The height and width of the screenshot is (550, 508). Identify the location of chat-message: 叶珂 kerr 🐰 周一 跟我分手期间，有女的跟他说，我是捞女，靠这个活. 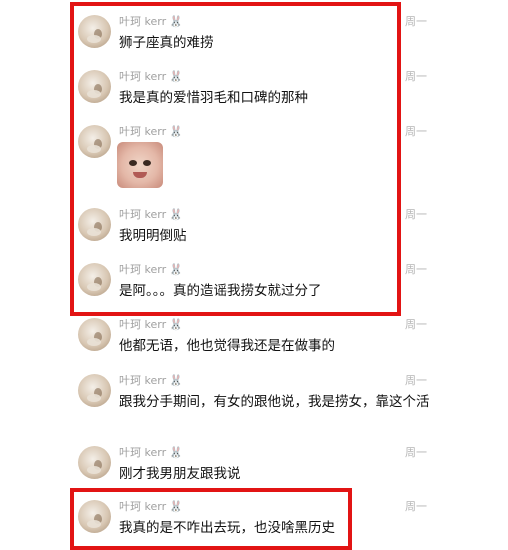
(254, 409).